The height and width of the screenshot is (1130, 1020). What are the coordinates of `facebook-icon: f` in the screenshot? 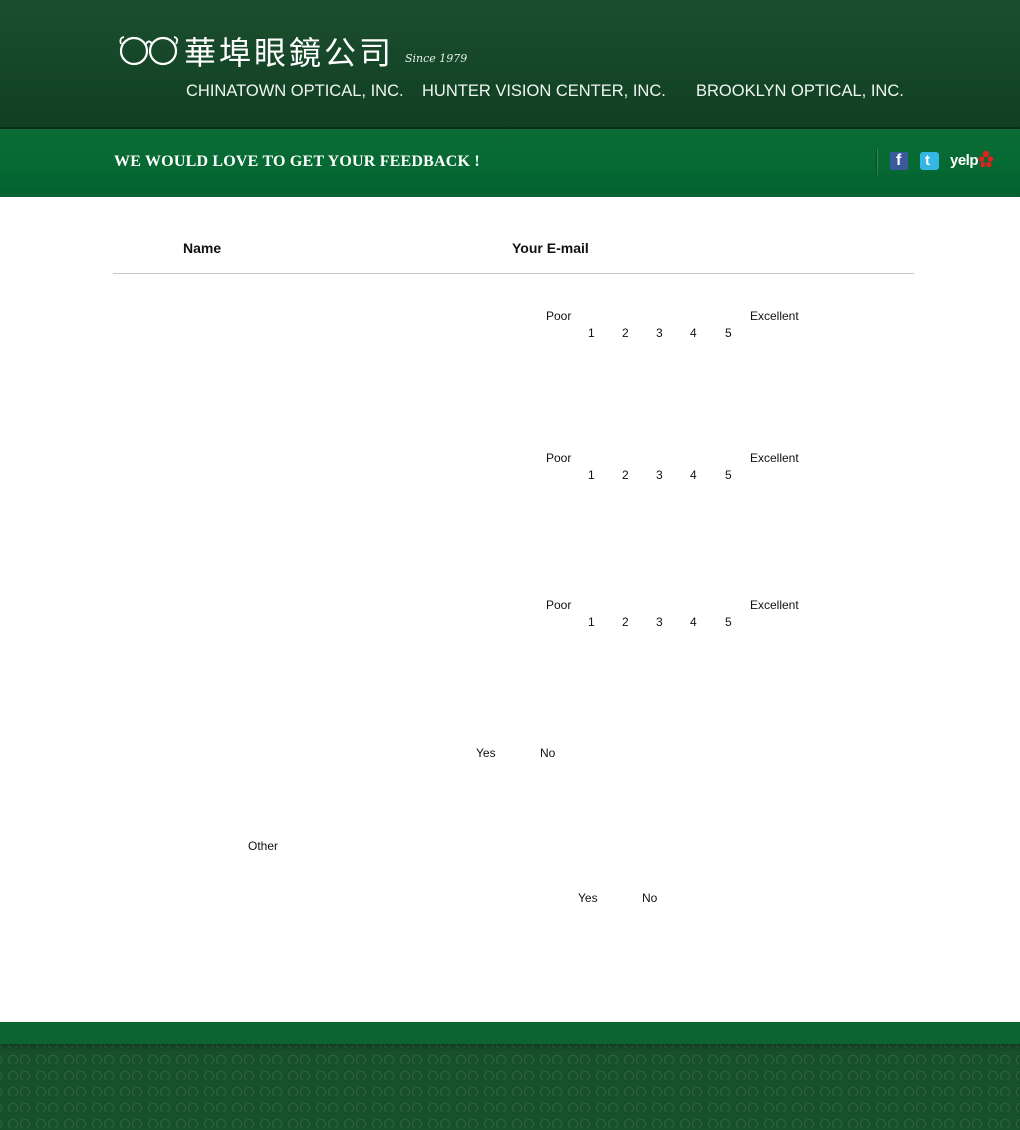 It's located at (899, 161).